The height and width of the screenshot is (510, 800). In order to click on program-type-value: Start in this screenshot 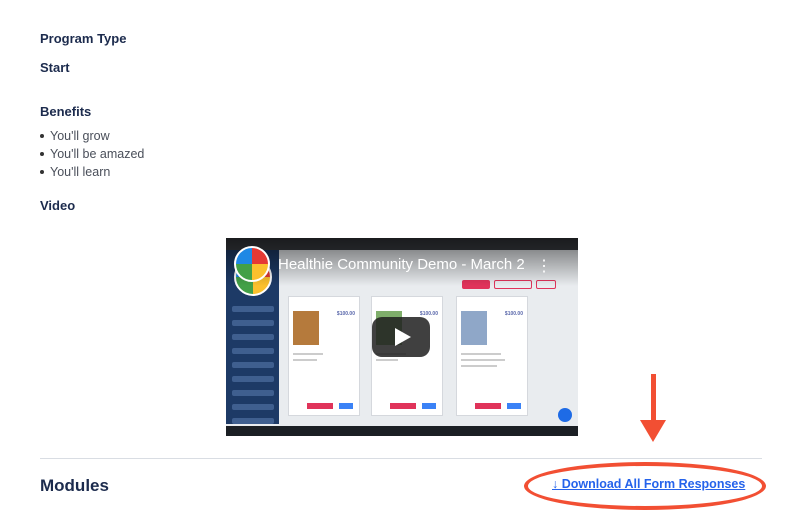, I will do `click(55, 67)`.